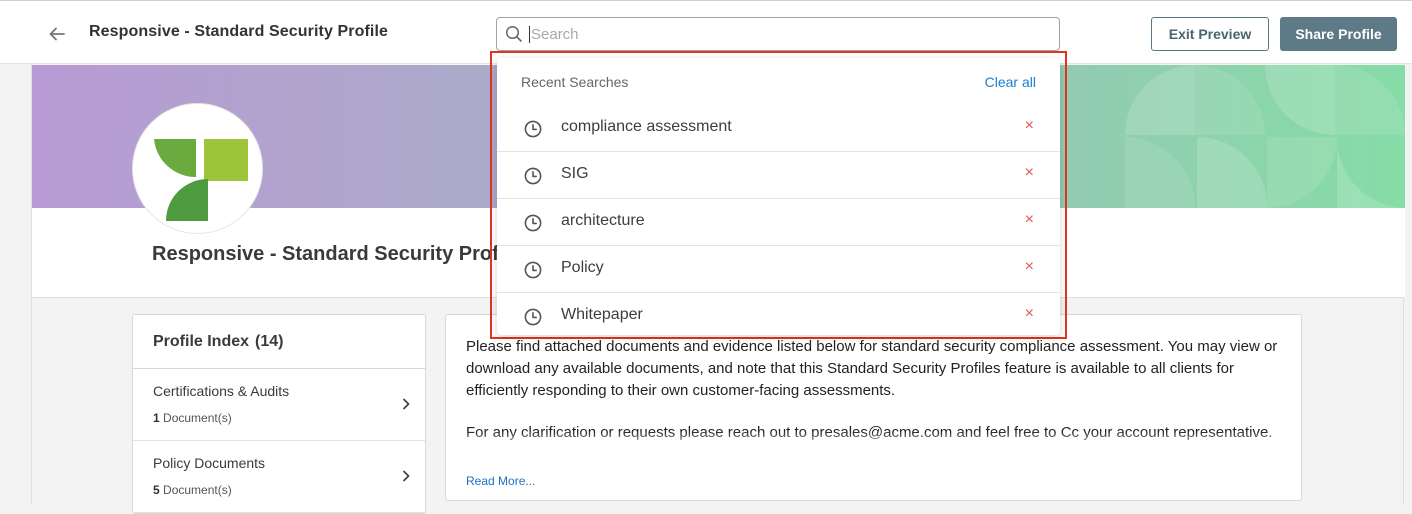 This screenshot has width=1412, height=514. I want to click on arrow-left-icon, so click(57, 34).